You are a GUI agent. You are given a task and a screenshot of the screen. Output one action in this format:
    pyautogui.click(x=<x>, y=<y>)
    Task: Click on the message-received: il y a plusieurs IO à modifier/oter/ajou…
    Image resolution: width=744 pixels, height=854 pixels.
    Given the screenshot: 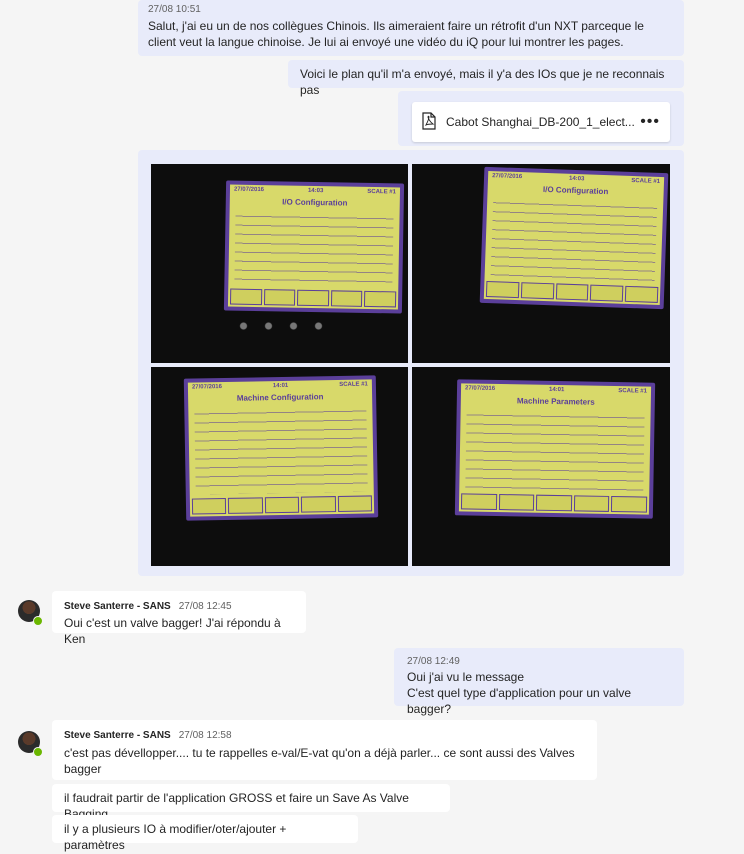 What is the action you would take?
    pyautogui.click(x=205, y=833)
    